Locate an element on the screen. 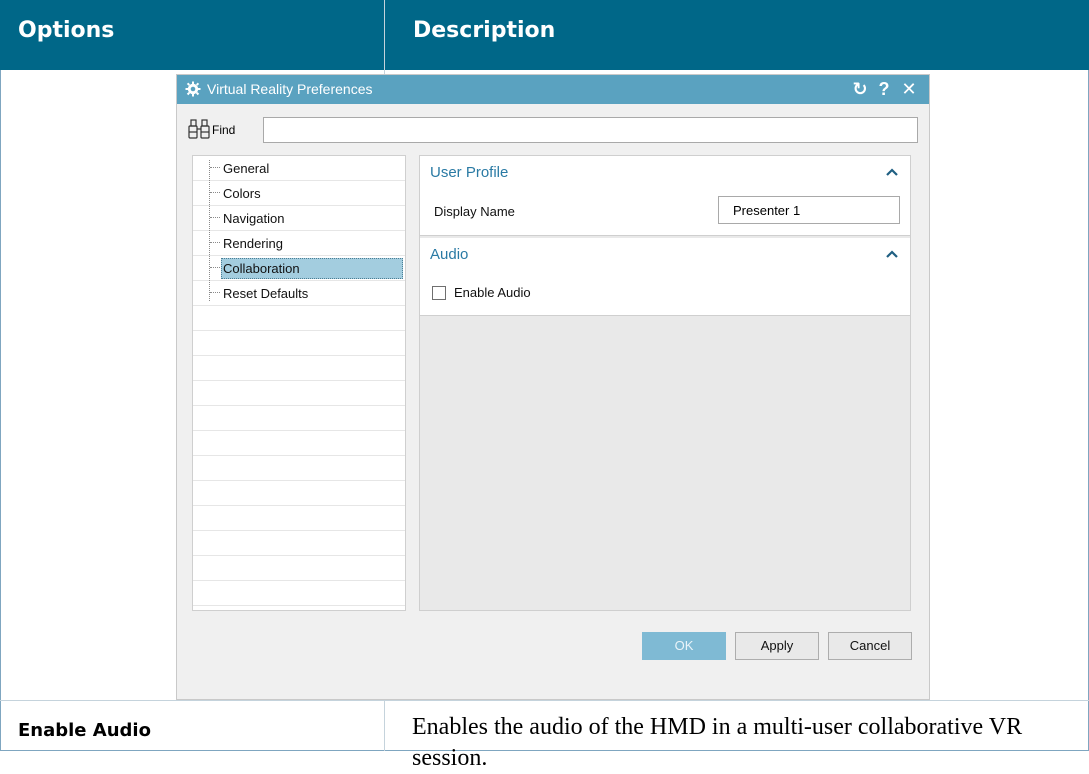 The image size is (1089, 774). tree-item-general: General is located at coordinates (299, 168).